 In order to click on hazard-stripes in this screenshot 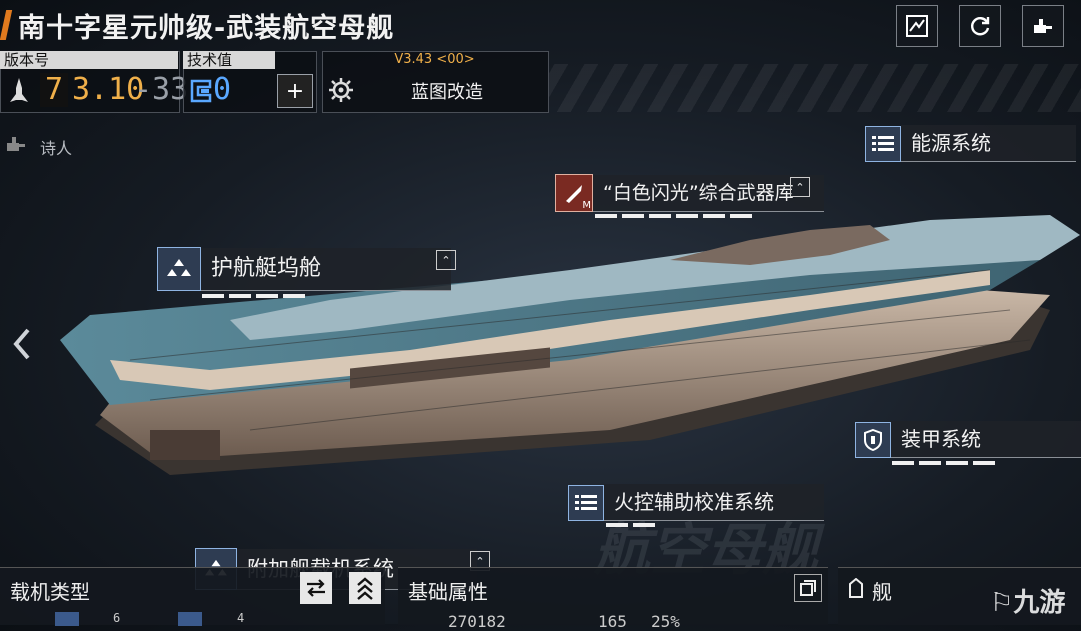, I will do `click(814, 88)`.